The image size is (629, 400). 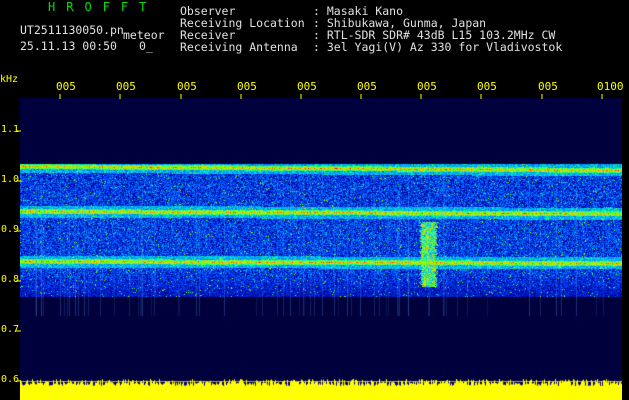 What do you see at coordinates (10, 279) in the screenshot?
I see `y-tick-label: 0.8` at bounding box center [10, 279].